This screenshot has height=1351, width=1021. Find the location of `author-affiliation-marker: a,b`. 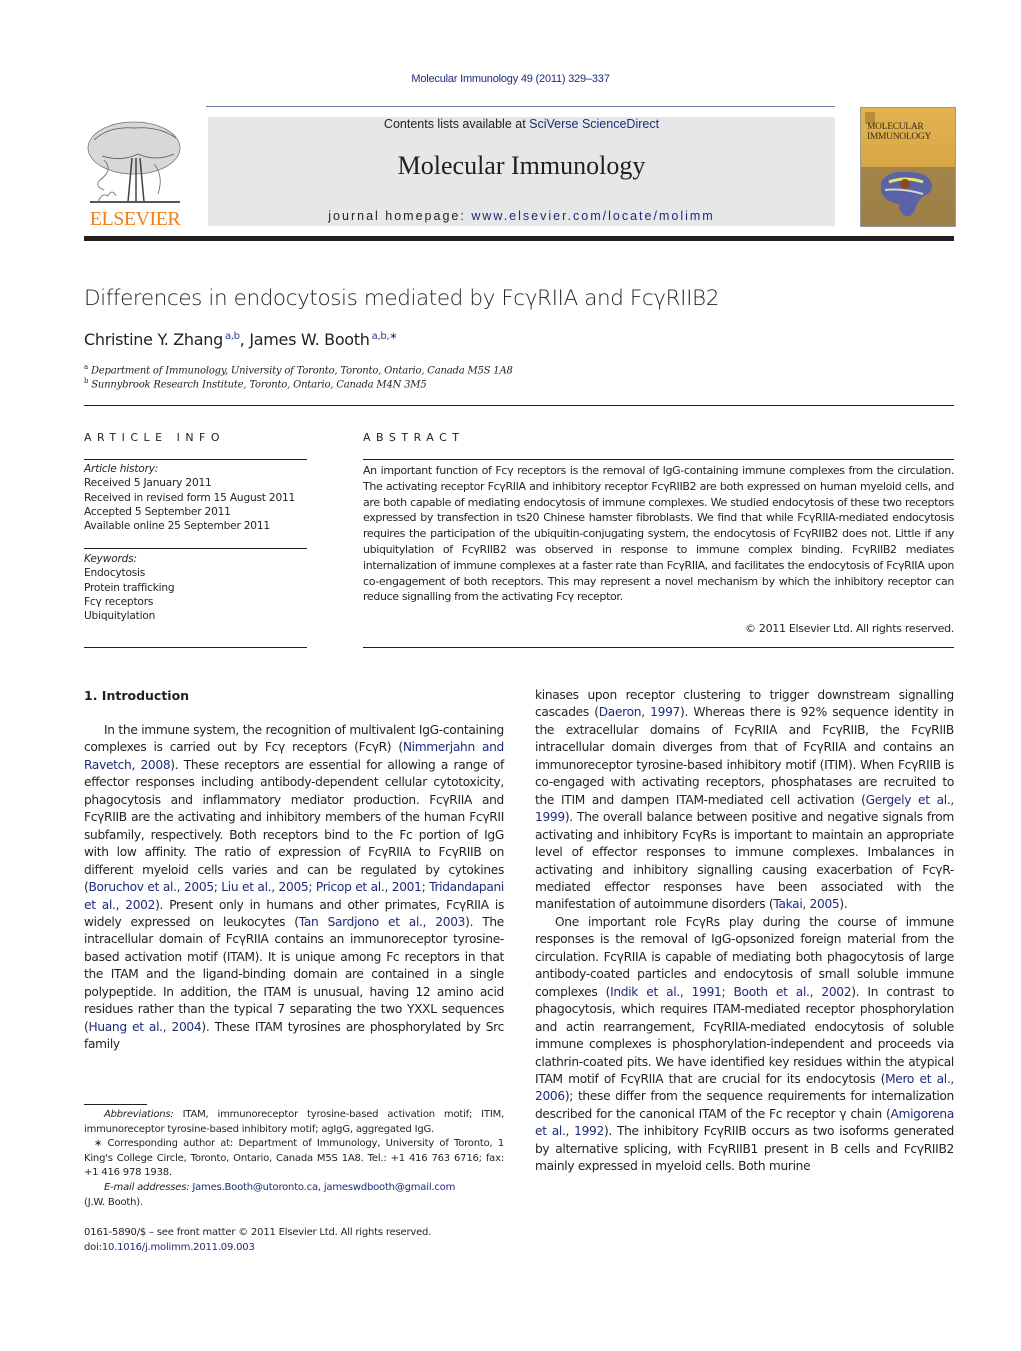

author-affiliation-marker: a,b is located at coordinates (232, 336).